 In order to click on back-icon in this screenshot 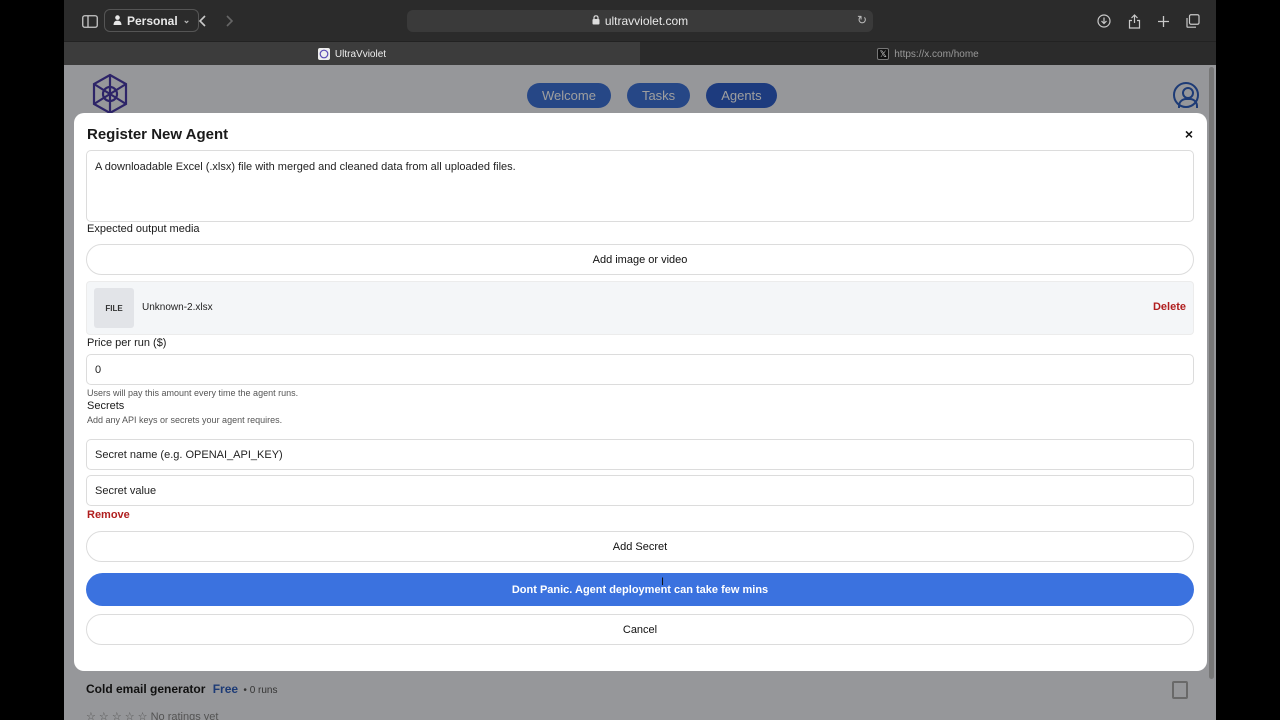, I will do `click(202, 21)`.